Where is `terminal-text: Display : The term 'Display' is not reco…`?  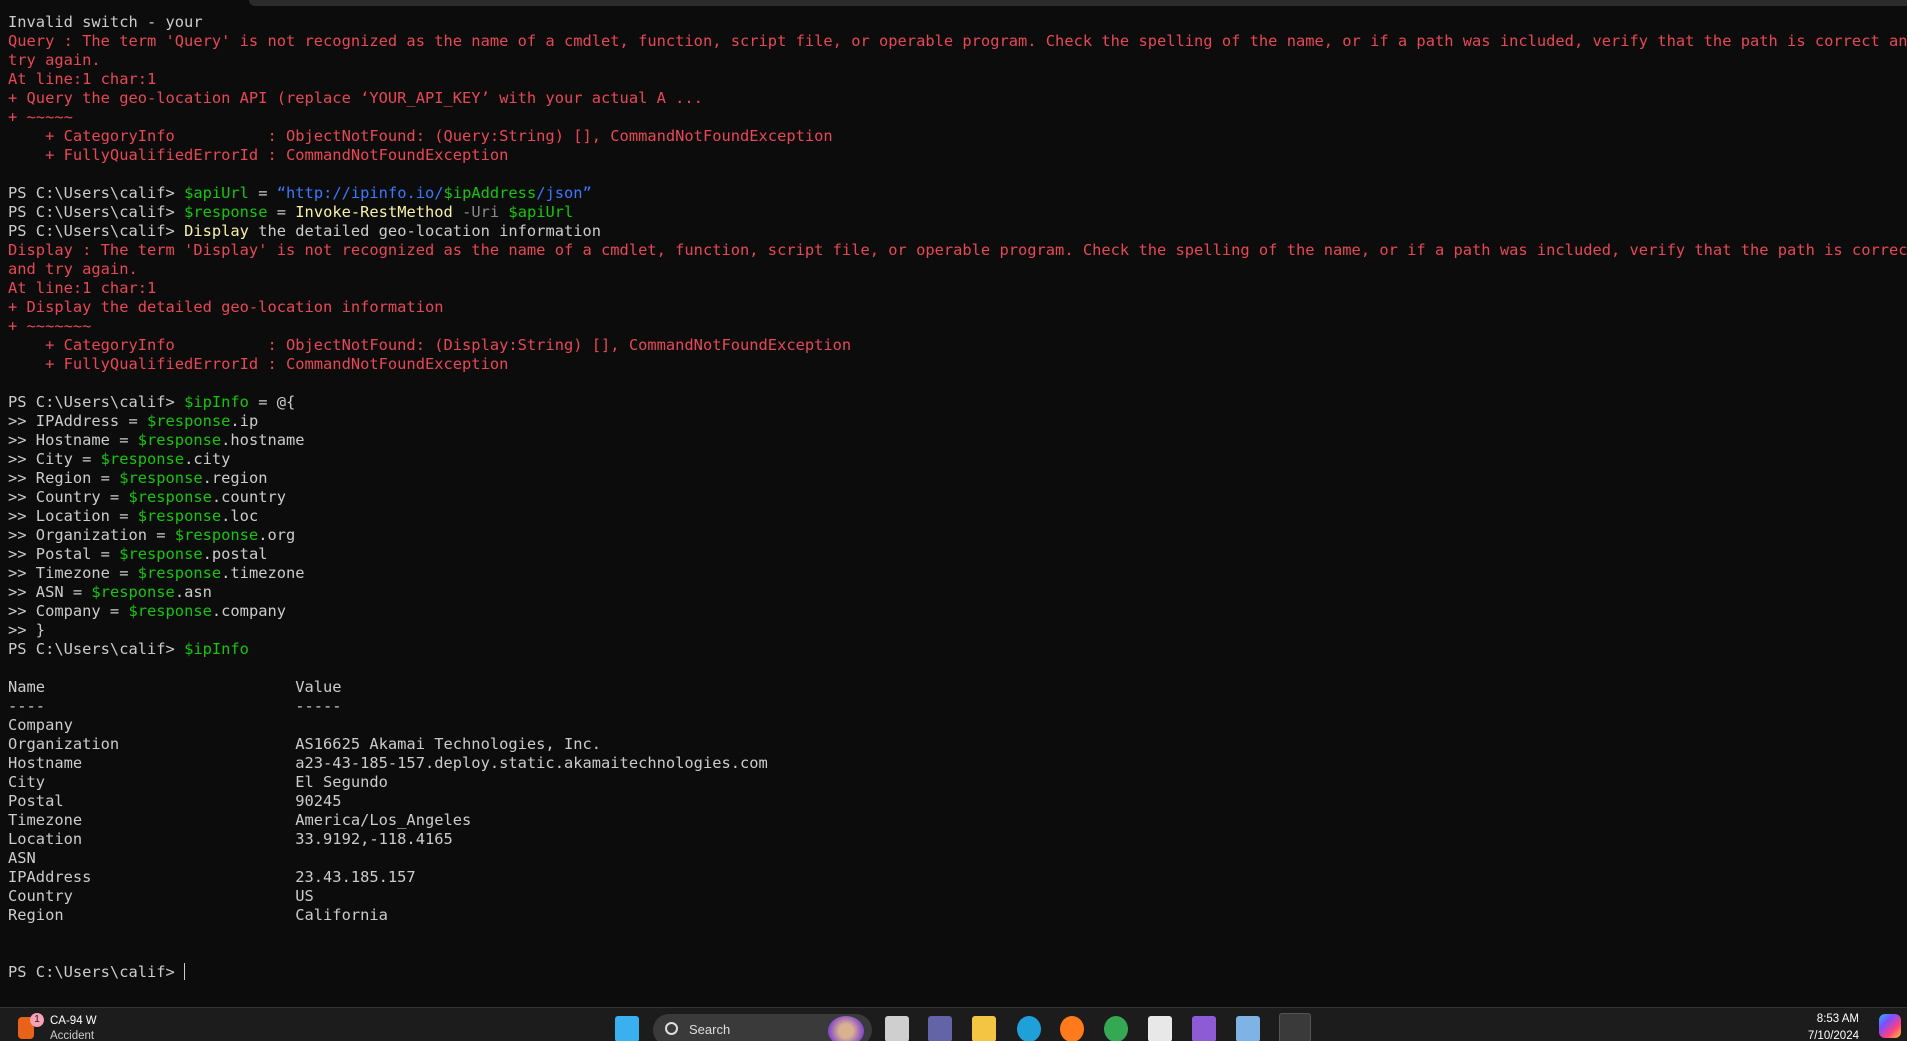 terminal-text: Display : The term 'Display' is not reco… is located at coordinates (957, 250).